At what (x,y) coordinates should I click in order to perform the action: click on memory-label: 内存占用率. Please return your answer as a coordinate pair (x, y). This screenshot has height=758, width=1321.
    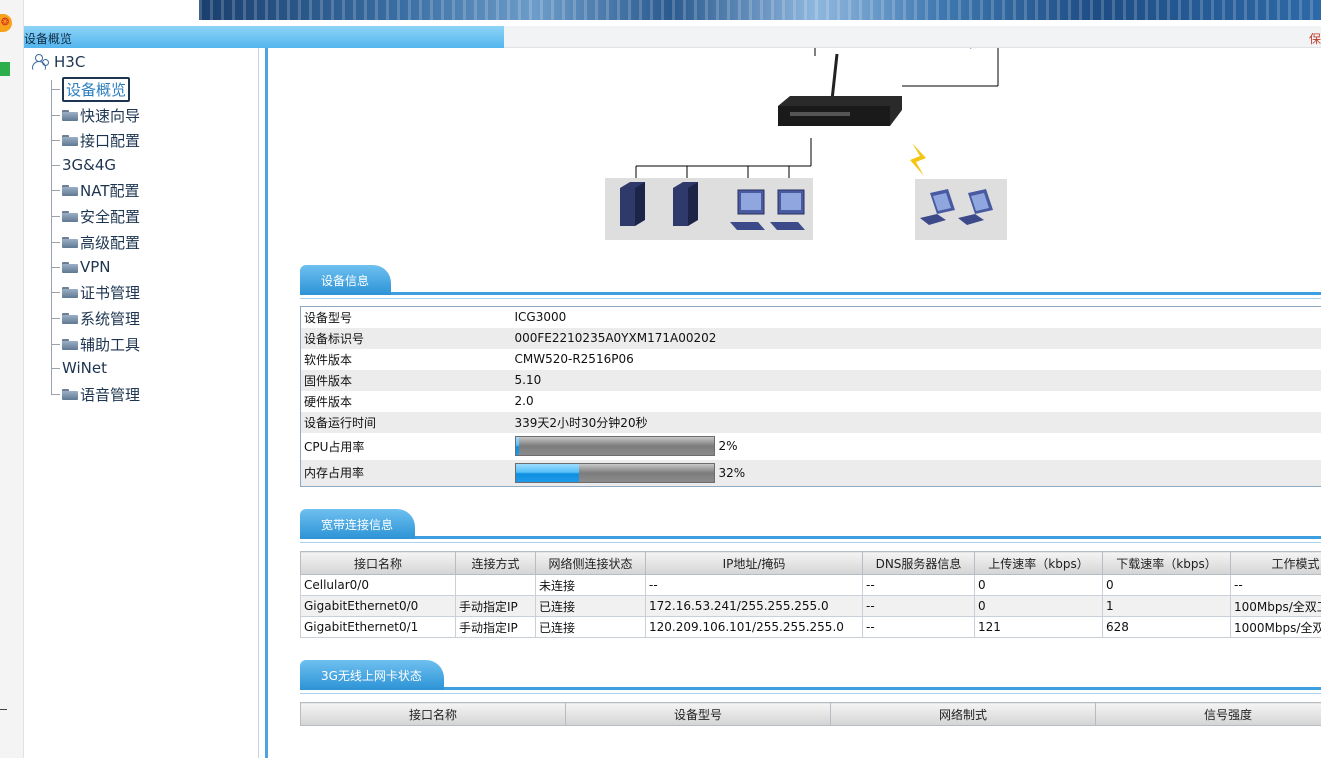
    Looking at the image, I should click on (406, 473).